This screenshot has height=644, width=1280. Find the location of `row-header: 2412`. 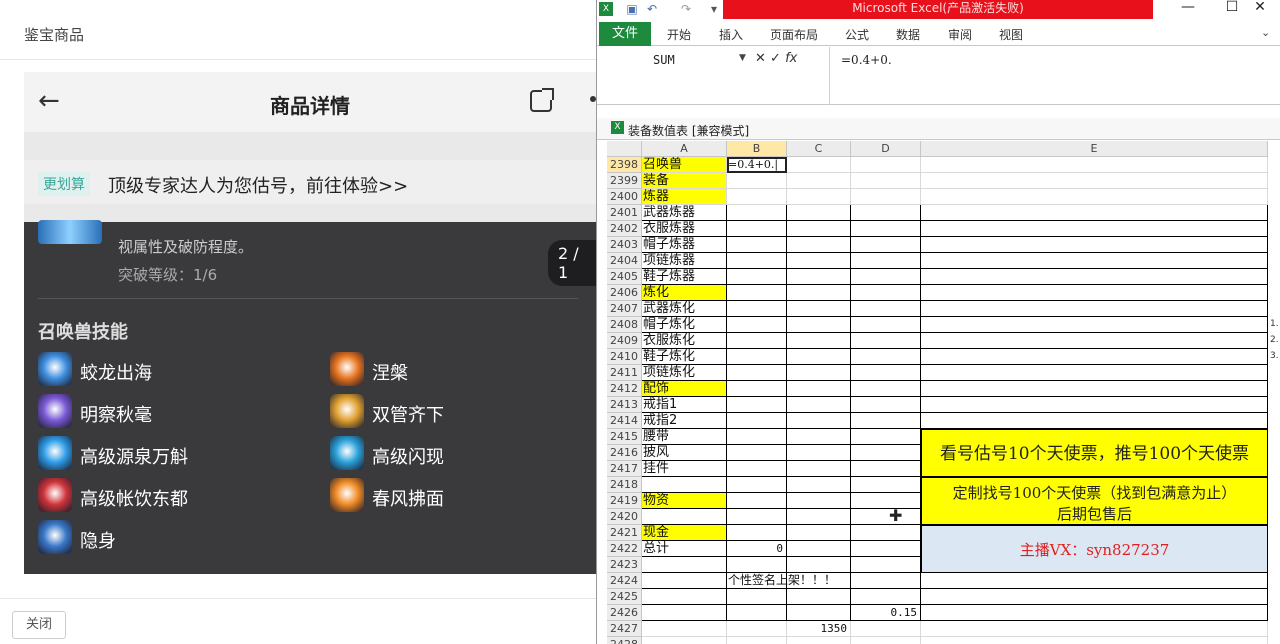

row-header: 2412 is located at coordinates (624, 389).